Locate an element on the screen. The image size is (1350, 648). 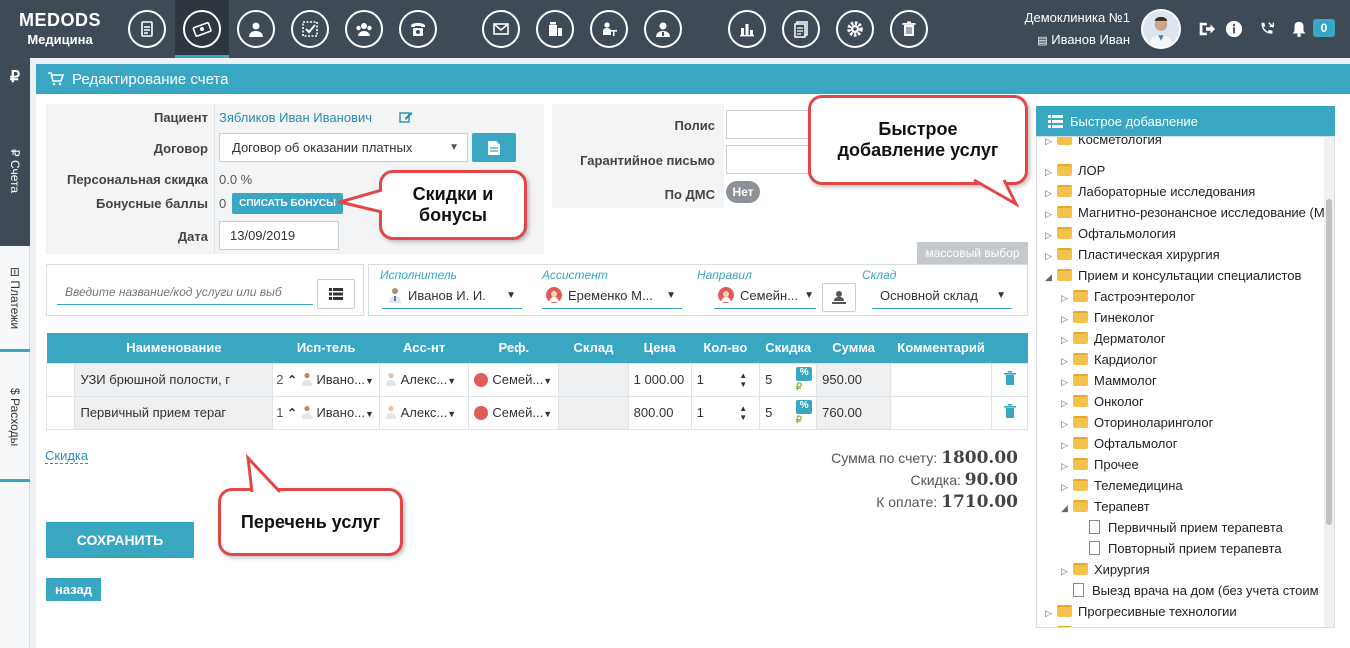
discount-cell: 5% ₽ is located at coordinates (788, 412).